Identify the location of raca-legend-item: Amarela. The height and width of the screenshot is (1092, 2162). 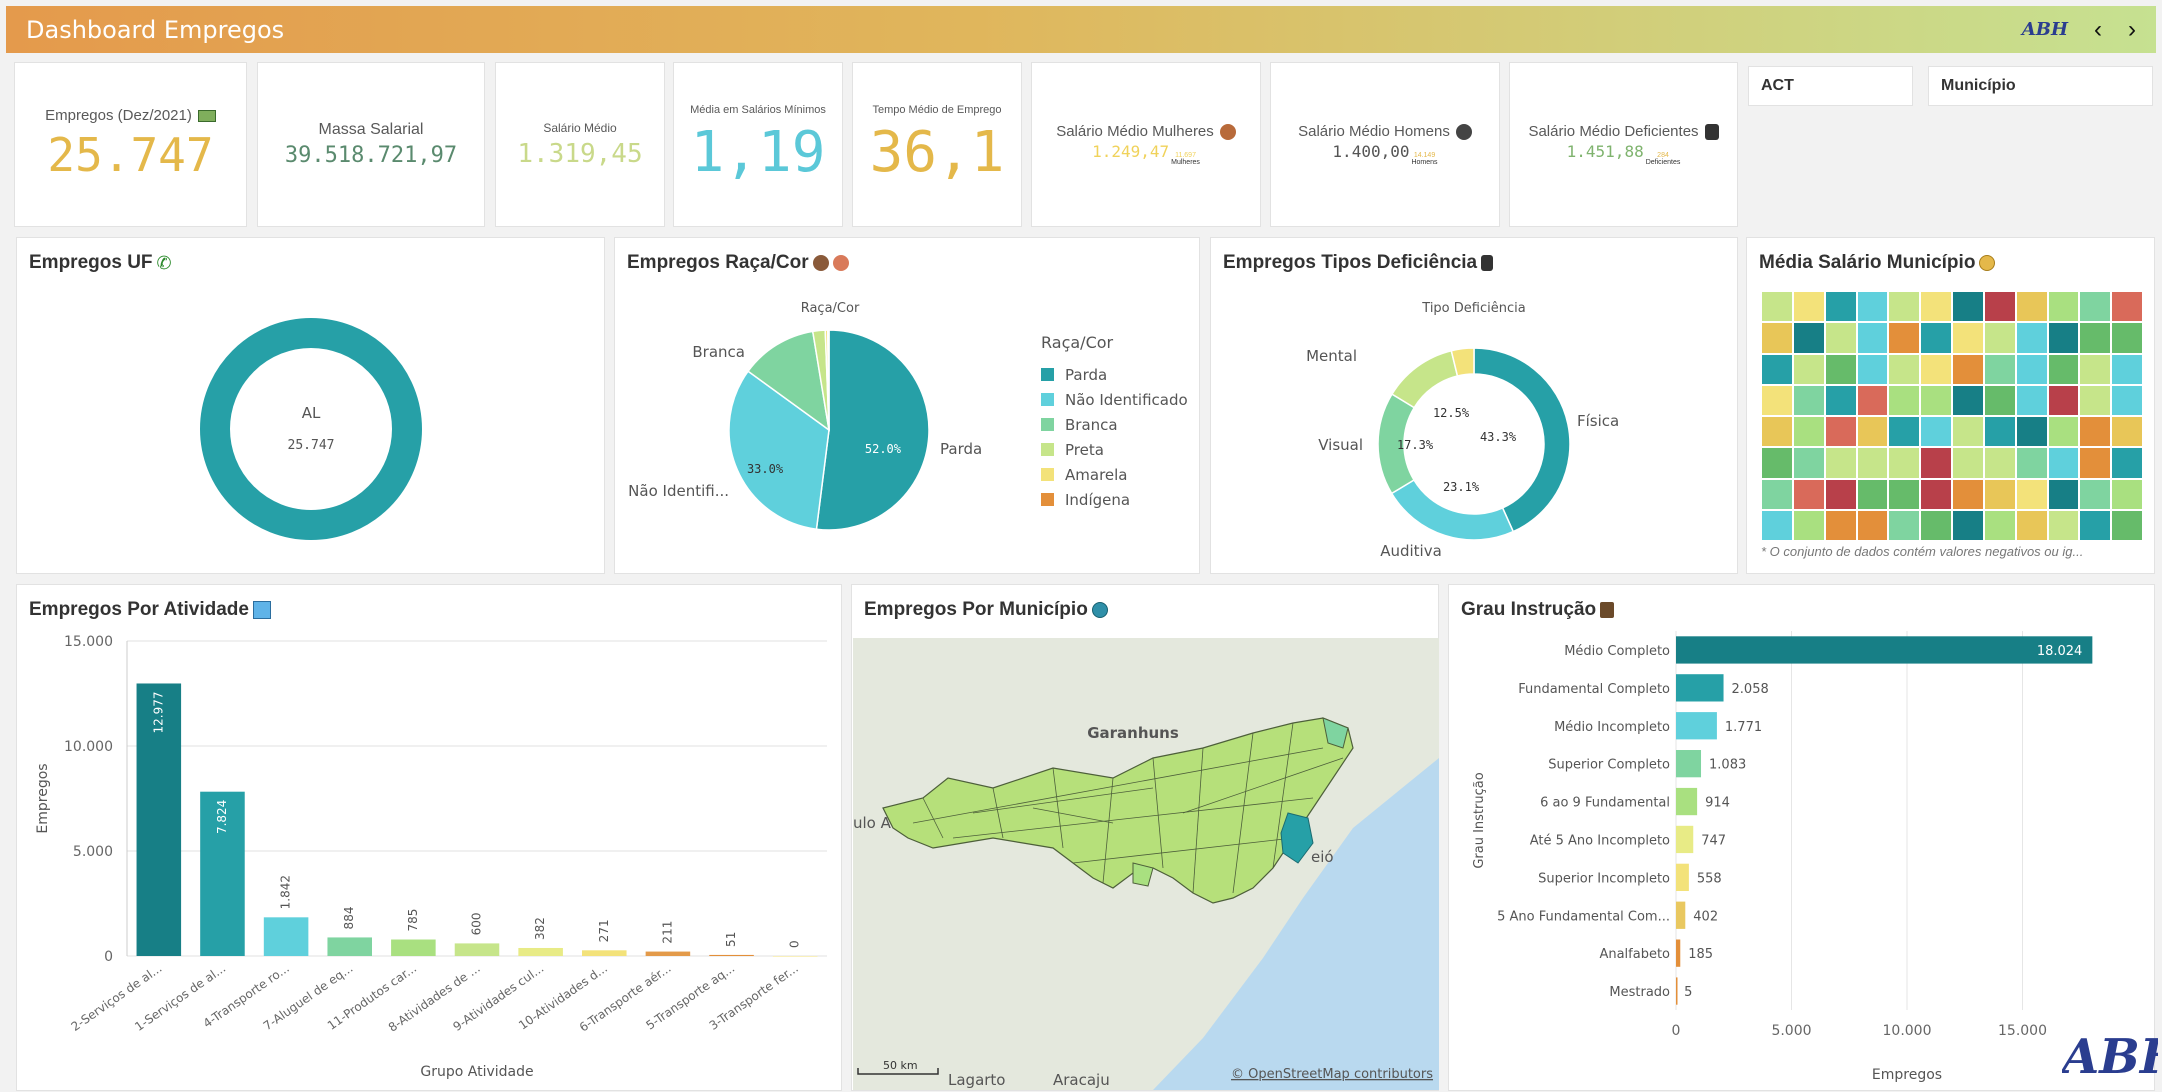
(1096, 475).